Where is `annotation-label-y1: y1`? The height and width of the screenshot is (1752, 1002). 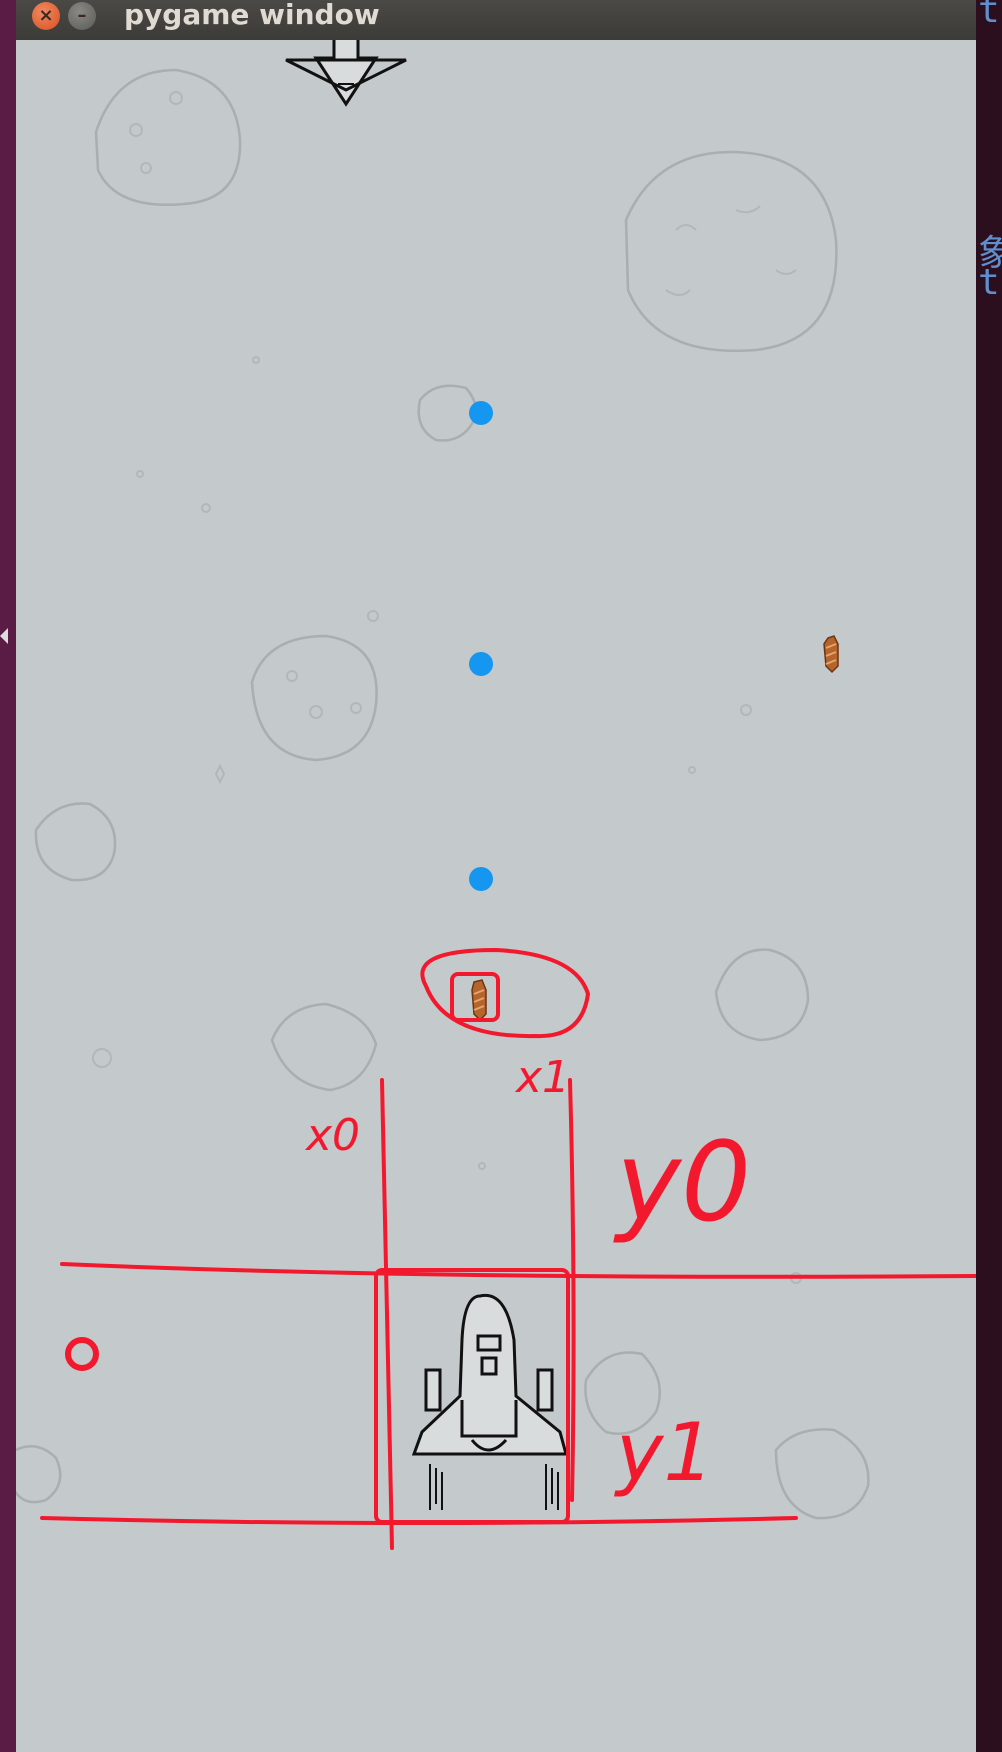 annotation-label-y1: y1 is located at coordinates (664, 1452).